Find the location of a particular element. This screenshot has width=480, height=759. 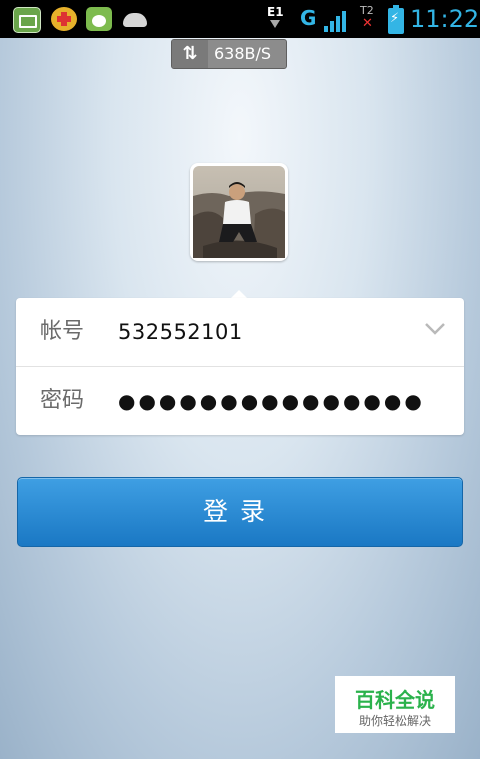

password-row: 密码 ●●●●●●●●●●●●●●● is located at coordinates (240, 401).